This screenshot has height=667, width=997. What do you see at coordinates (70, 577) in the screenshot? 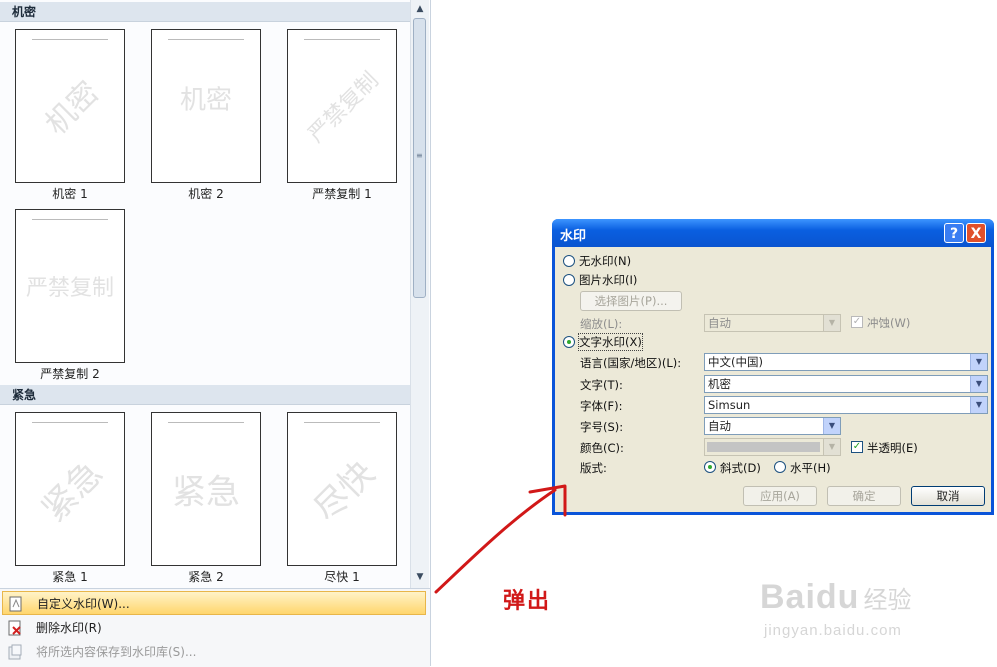
I see `thumbnail-label: 紧急 1` at bounding box center [70, 577].